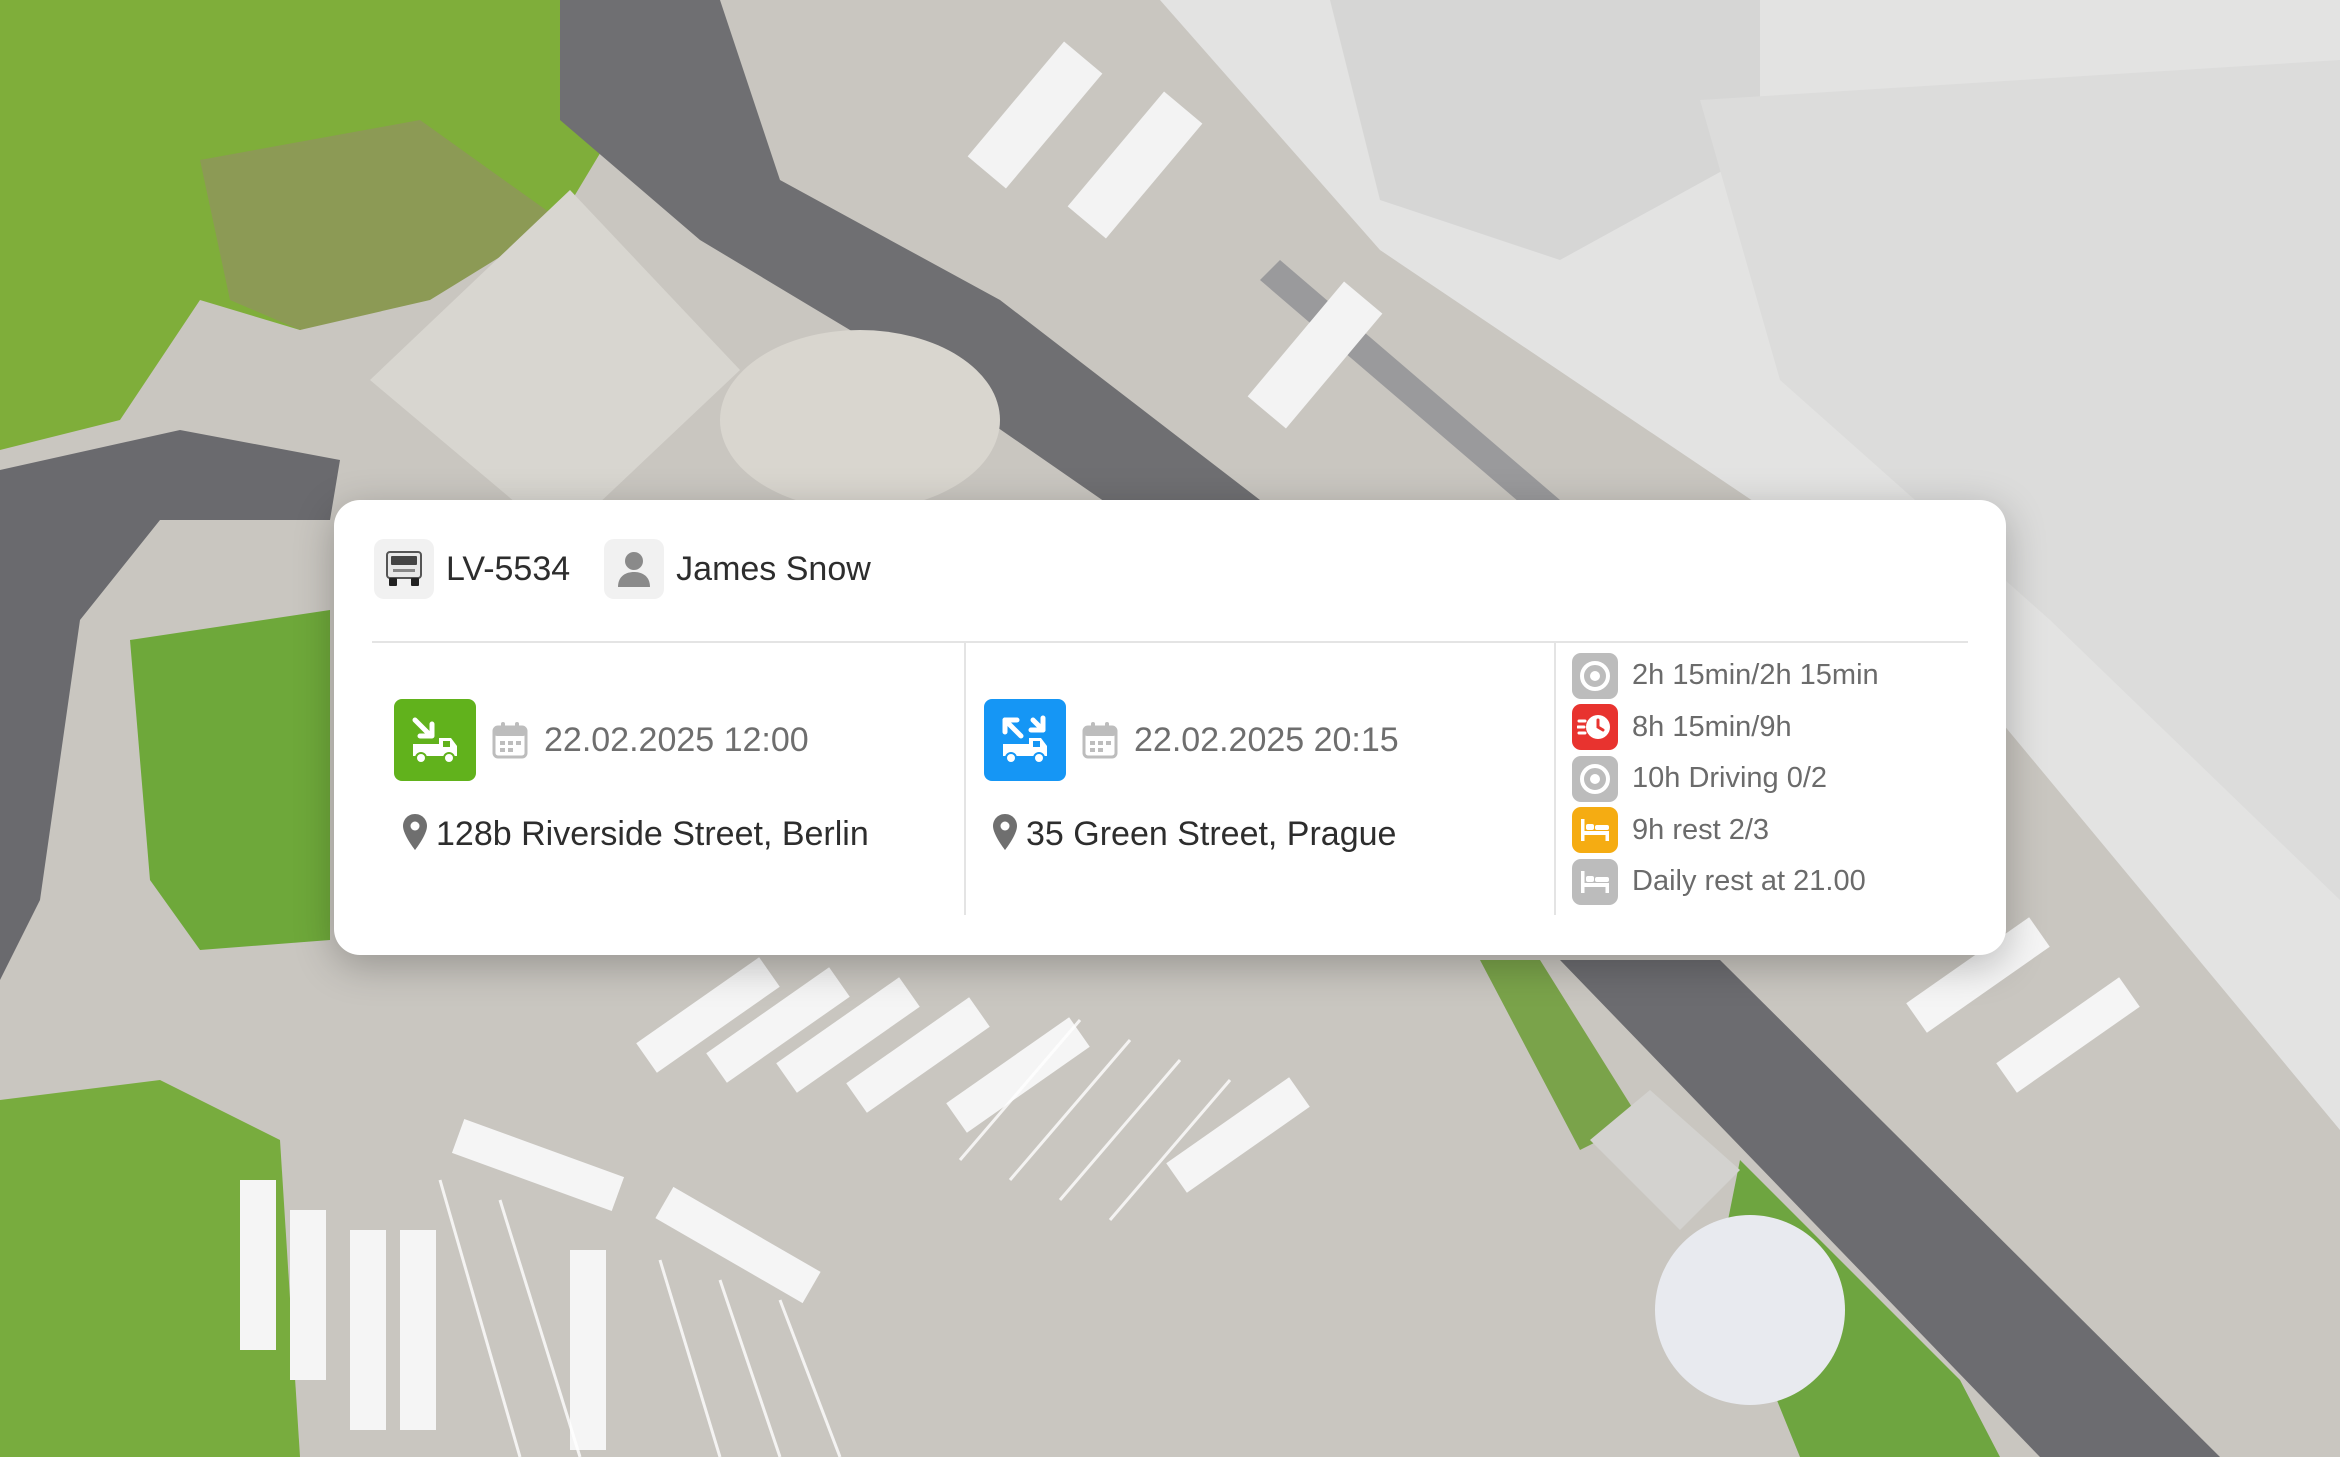 The height and width of the screenshot is (1457, 2340). What do you see at coordinates (652, 834) in the screenshot?
I see `pickup-address: 128b Riverside Street, Berlin` at bounding box center [652, 834].